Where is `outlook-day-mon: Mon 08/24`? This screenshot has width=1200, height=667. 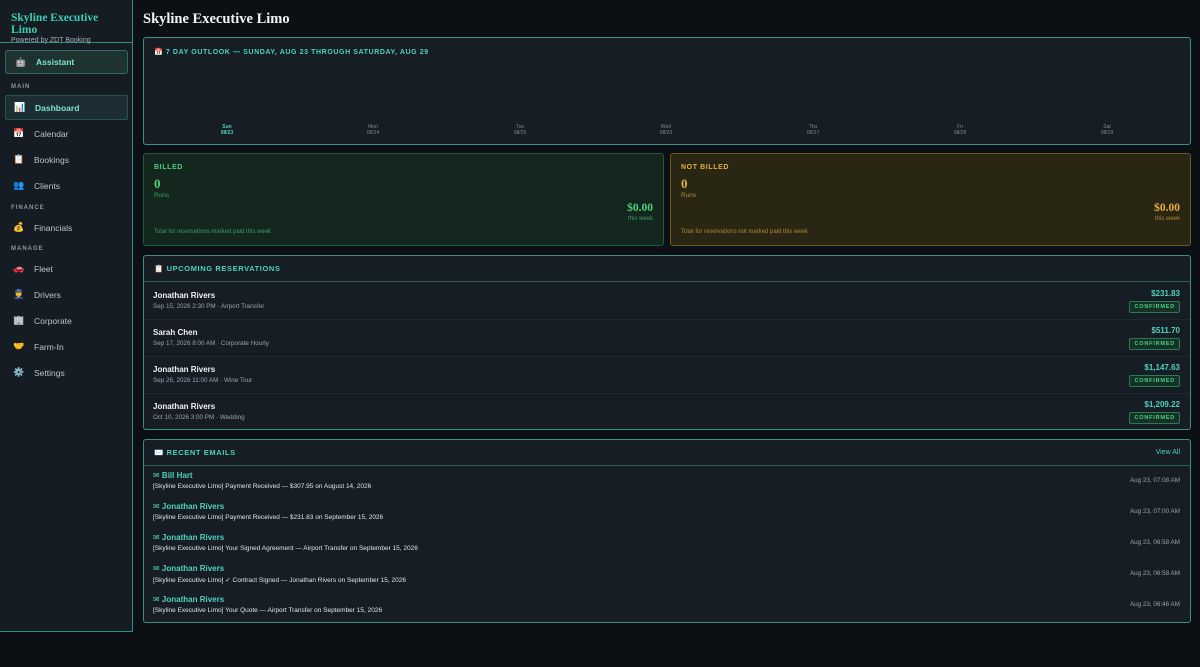 outlook-day-mon: Mon 08/24 is located at coordinates (373, 130).